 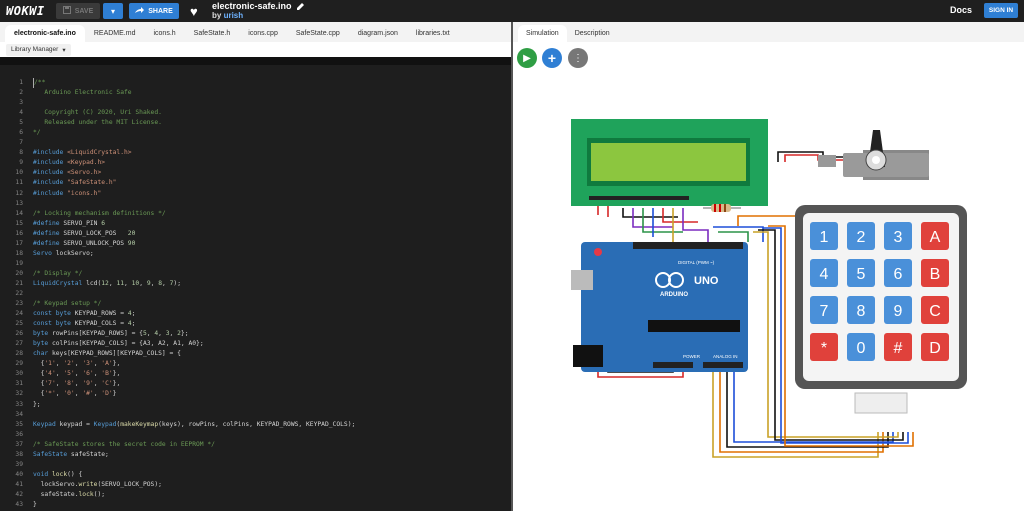 I want to click on code-line: 43}, so click(x=255, y=505).